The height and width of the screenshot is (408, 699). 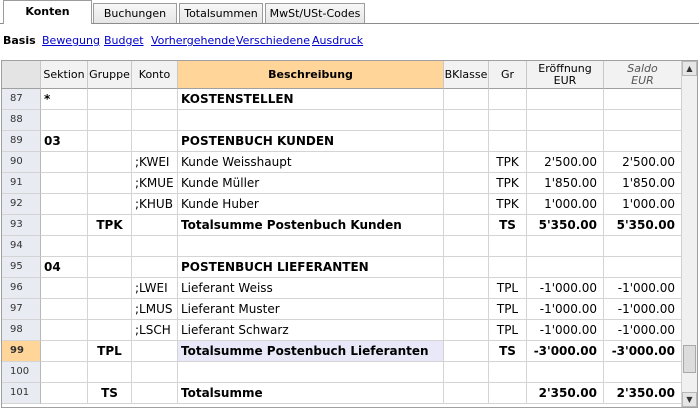 I want to click on cell-beschreibung: POSTENBUCH LIEFERANTEN, so click(x=311, y=267).